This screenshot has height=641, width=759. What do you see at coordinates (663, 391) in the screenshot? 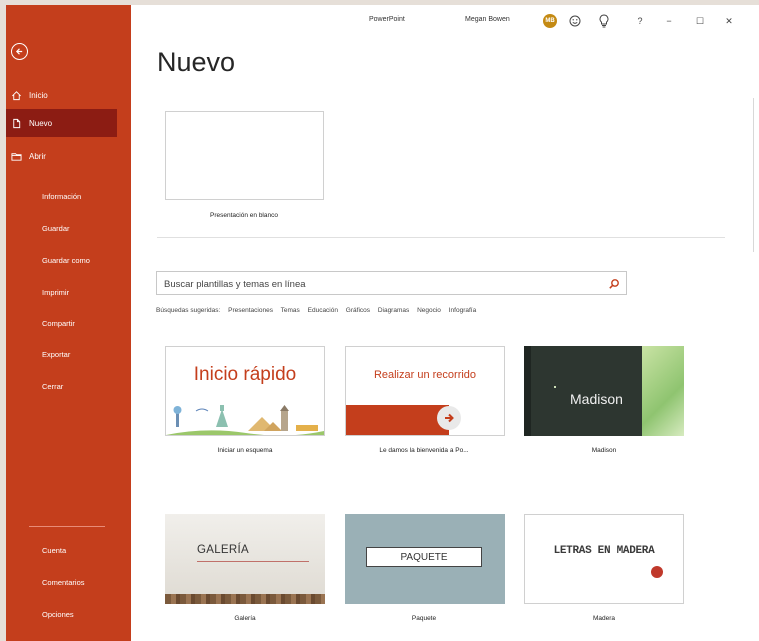
I see `thumbnail-green-panel` at bounding box center [663, 391].